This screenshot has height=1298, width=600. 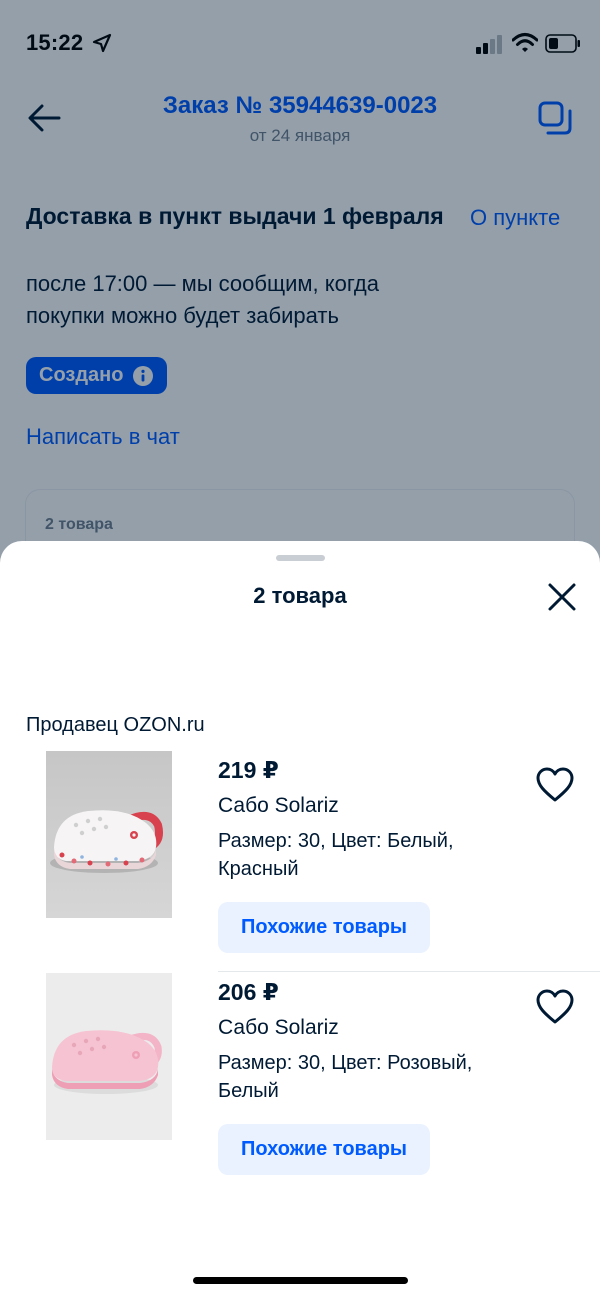 What do you see at coordinates (336, 855) in the screenshot?
I see `product-attributes: Размер: 30, Цвет: Белый, Красный` at bounding box center [336, 855].